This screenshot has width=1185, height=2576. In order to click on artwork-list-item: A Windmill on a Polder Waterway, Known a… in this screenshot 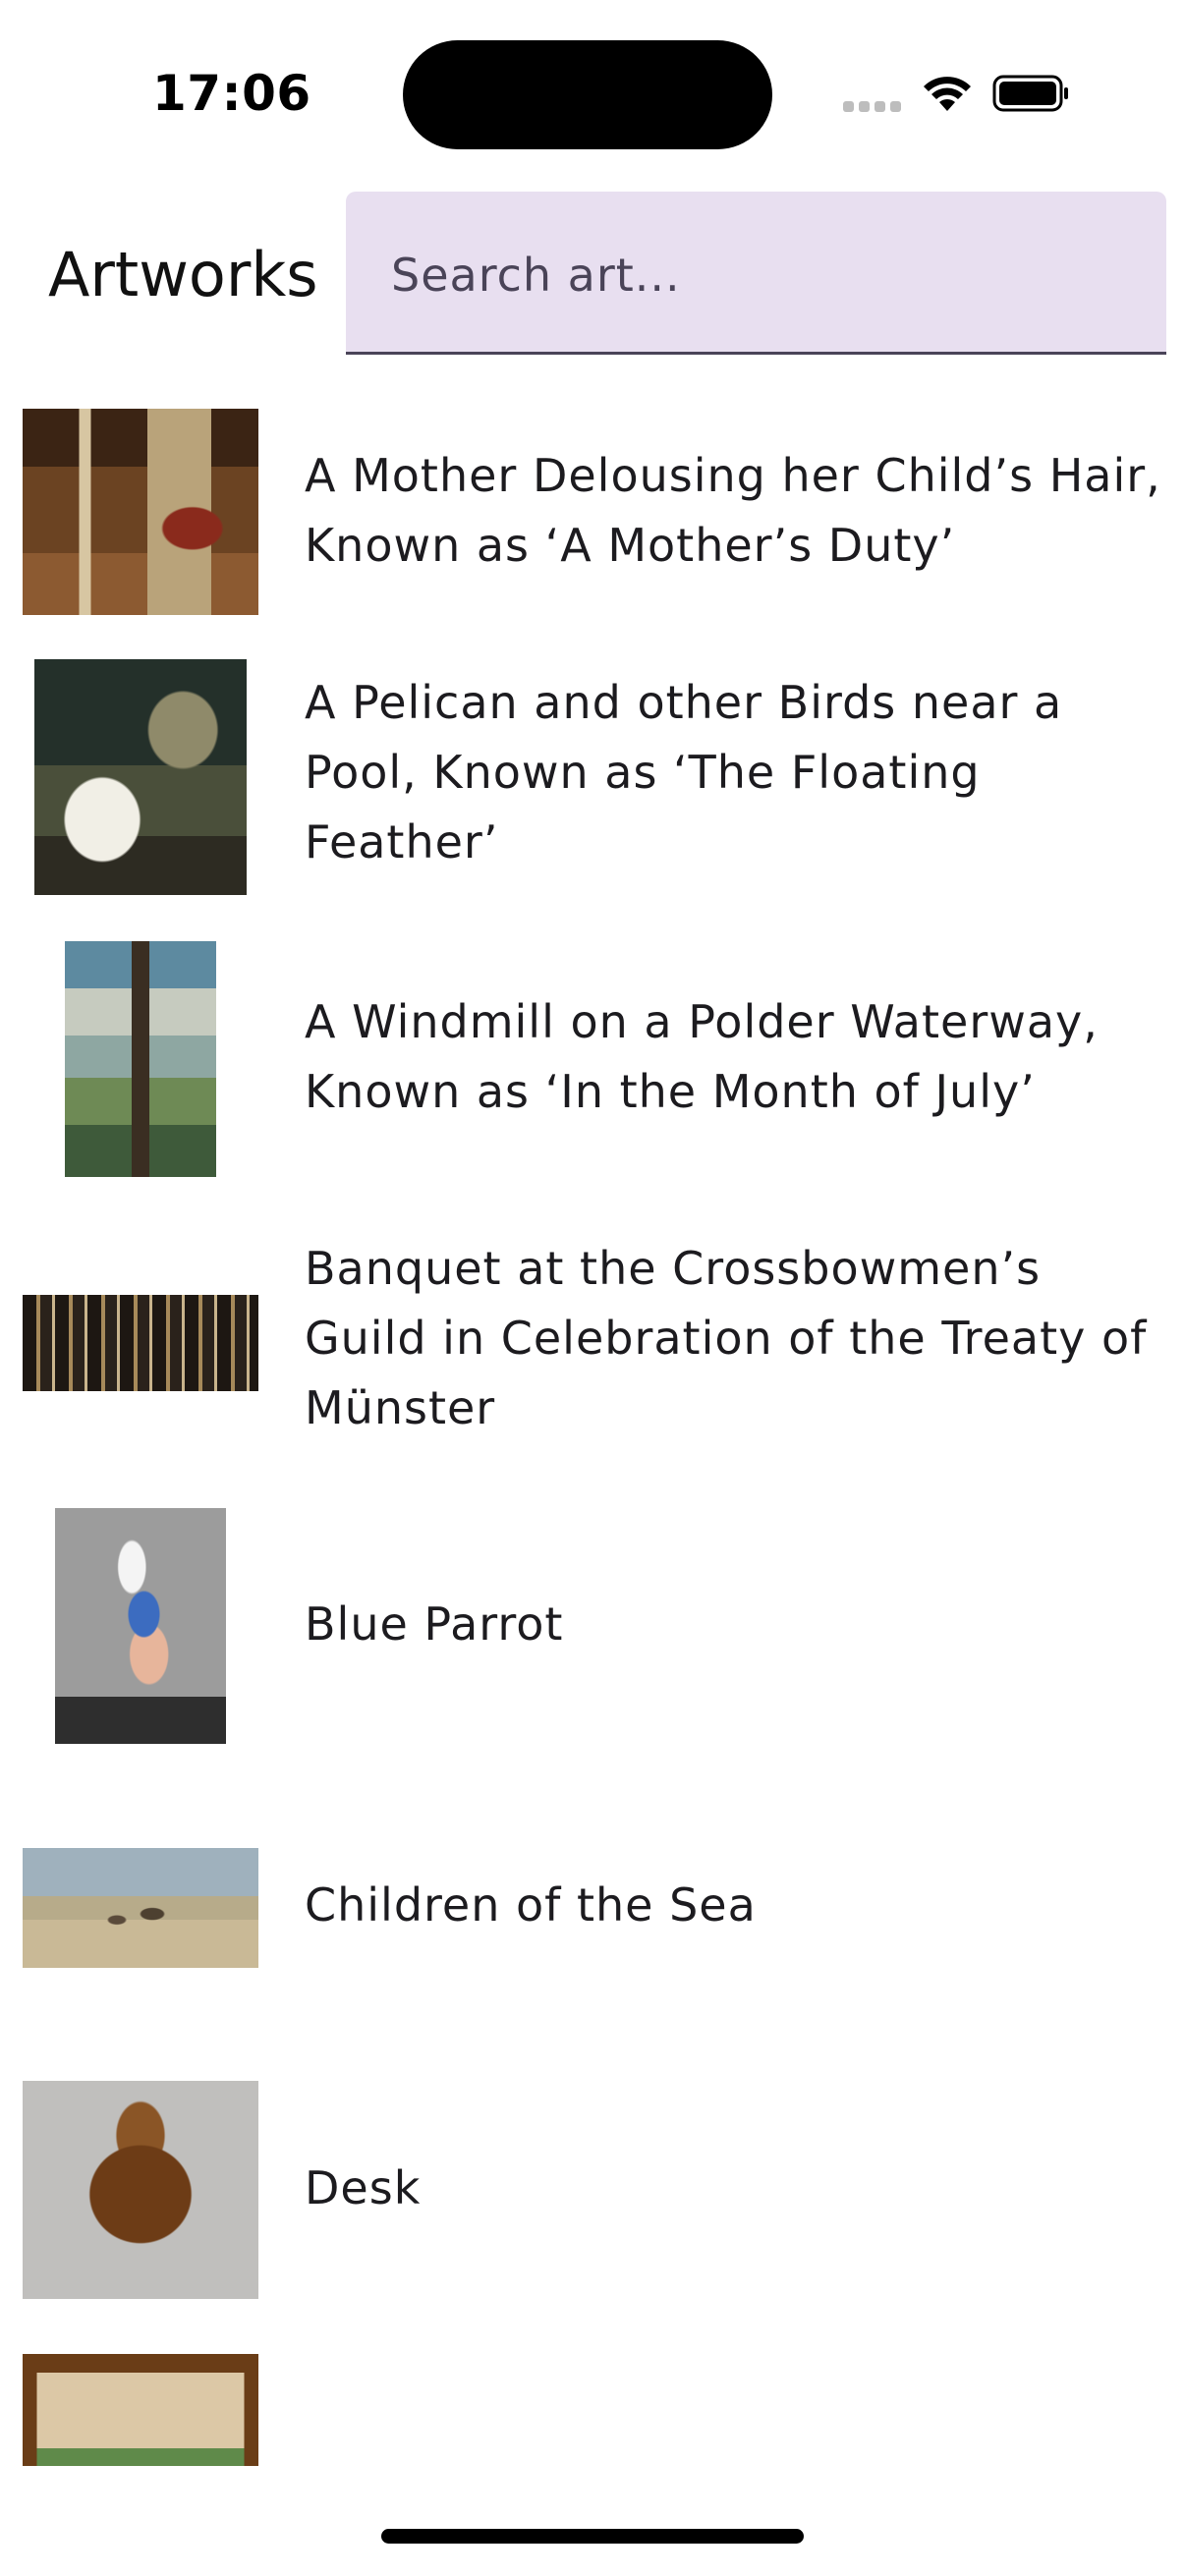, I will do `click(592, 1059)`.